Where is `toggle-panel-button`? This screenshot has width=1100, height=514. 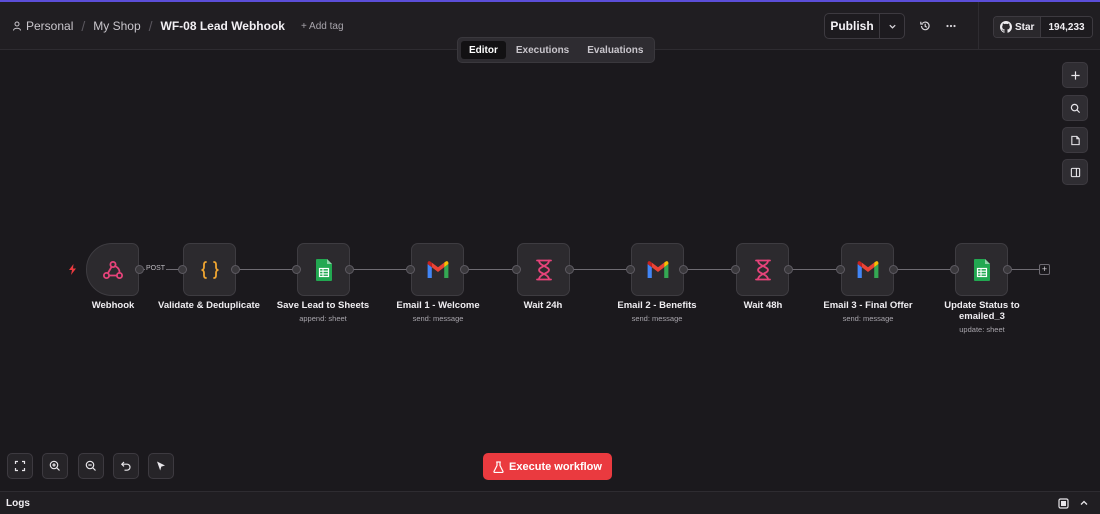 toggle-panel-button is located at coordinates (1075, 172).